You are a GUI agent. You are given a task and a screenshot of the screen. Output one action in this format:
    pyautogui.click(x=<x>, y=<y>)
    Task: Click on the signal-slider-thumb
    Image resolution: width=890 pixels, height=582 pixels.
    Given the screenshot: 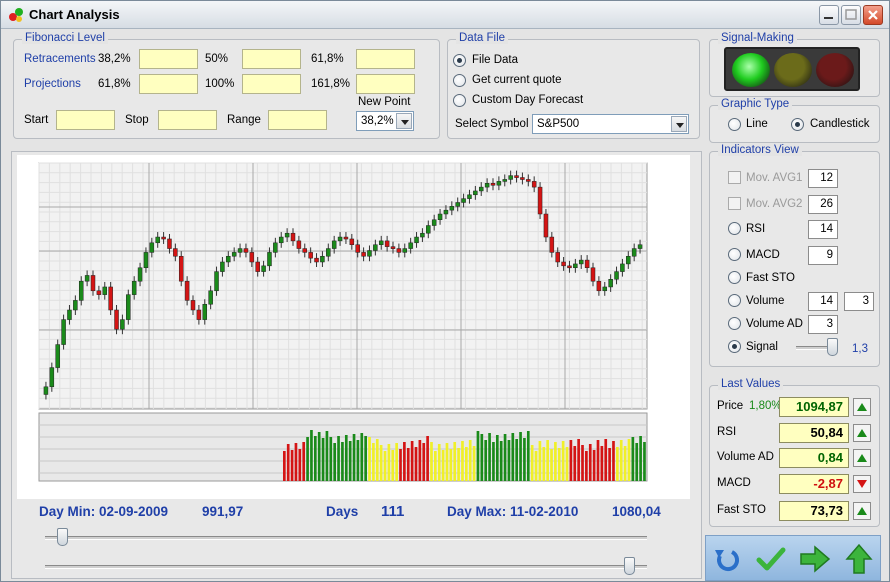 What is the action you would take?
    pyautogui.click(x=832, y=347)
    